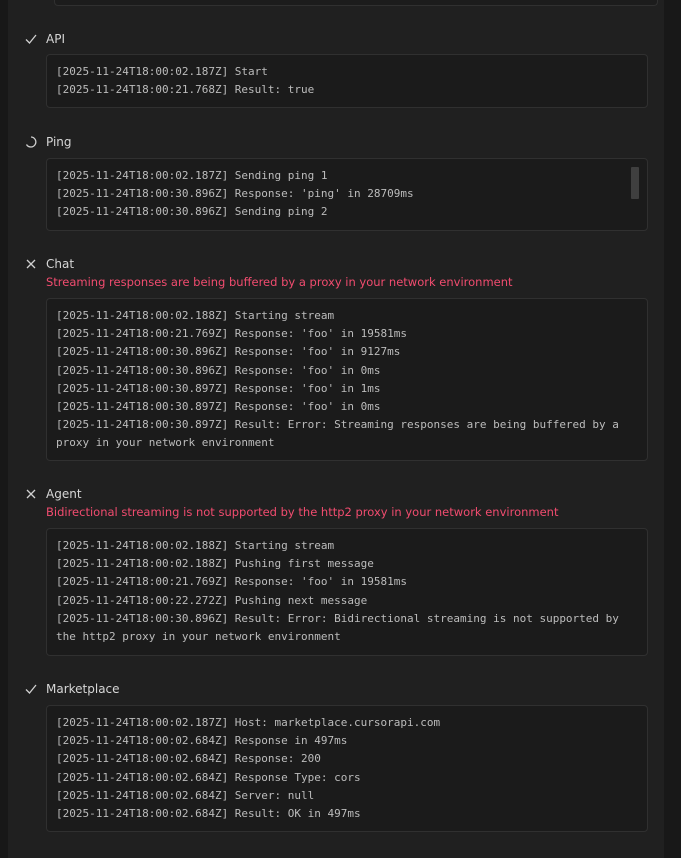 The height and width of the screenshot is (858, 681). What do you see at coordinates (188, 759) in the screenshot?
I see `log-line: [2025-11-24T18:00:02.684Z] Response: 200` at bounding box center [188, 759].